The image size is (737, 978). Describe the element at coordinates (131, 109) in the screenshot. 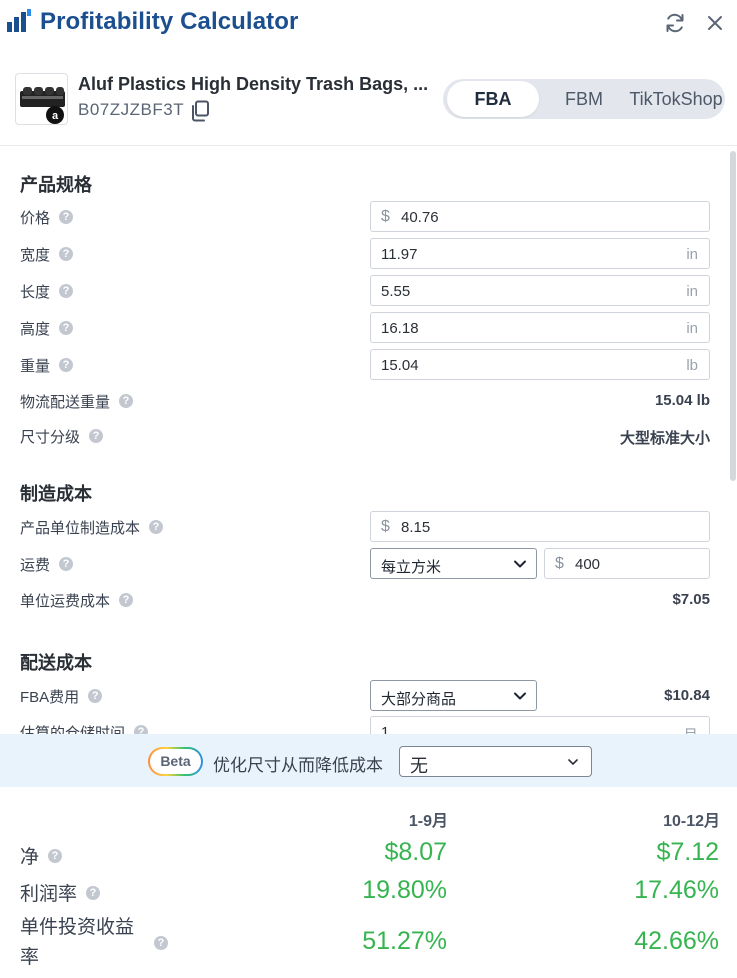

I see `product-asin: B07ZJZBF3T` at that location.